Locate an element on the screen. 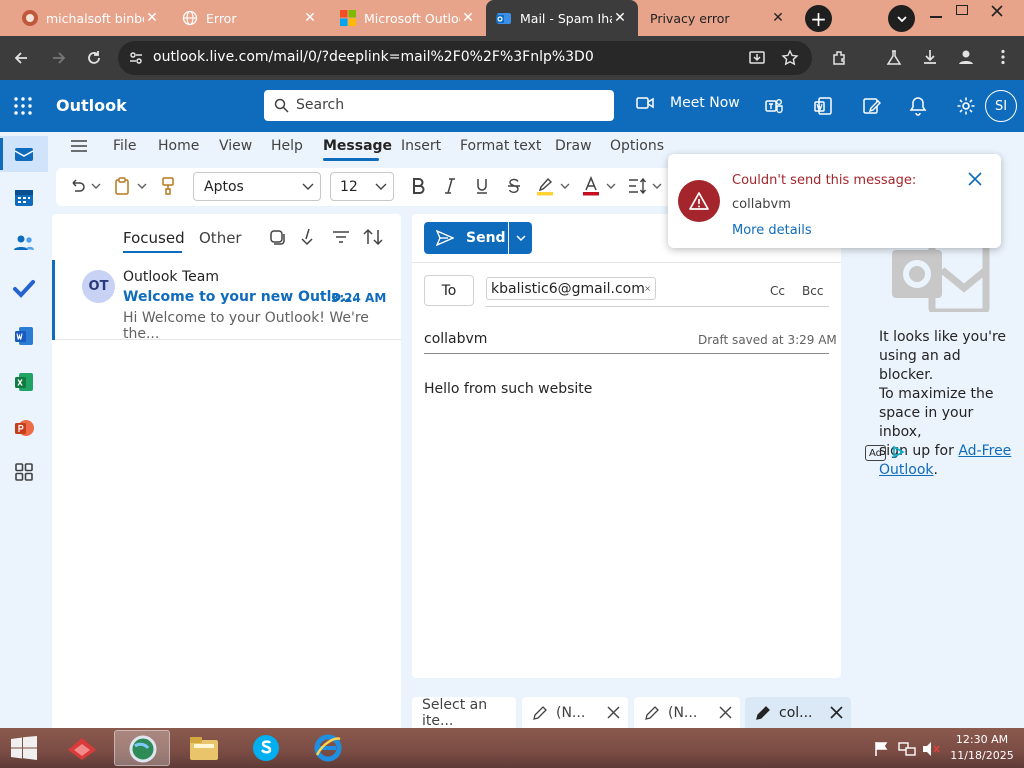 This screenshot has width=1024, height=768. profile-icon is located at coordinates (966, 57).